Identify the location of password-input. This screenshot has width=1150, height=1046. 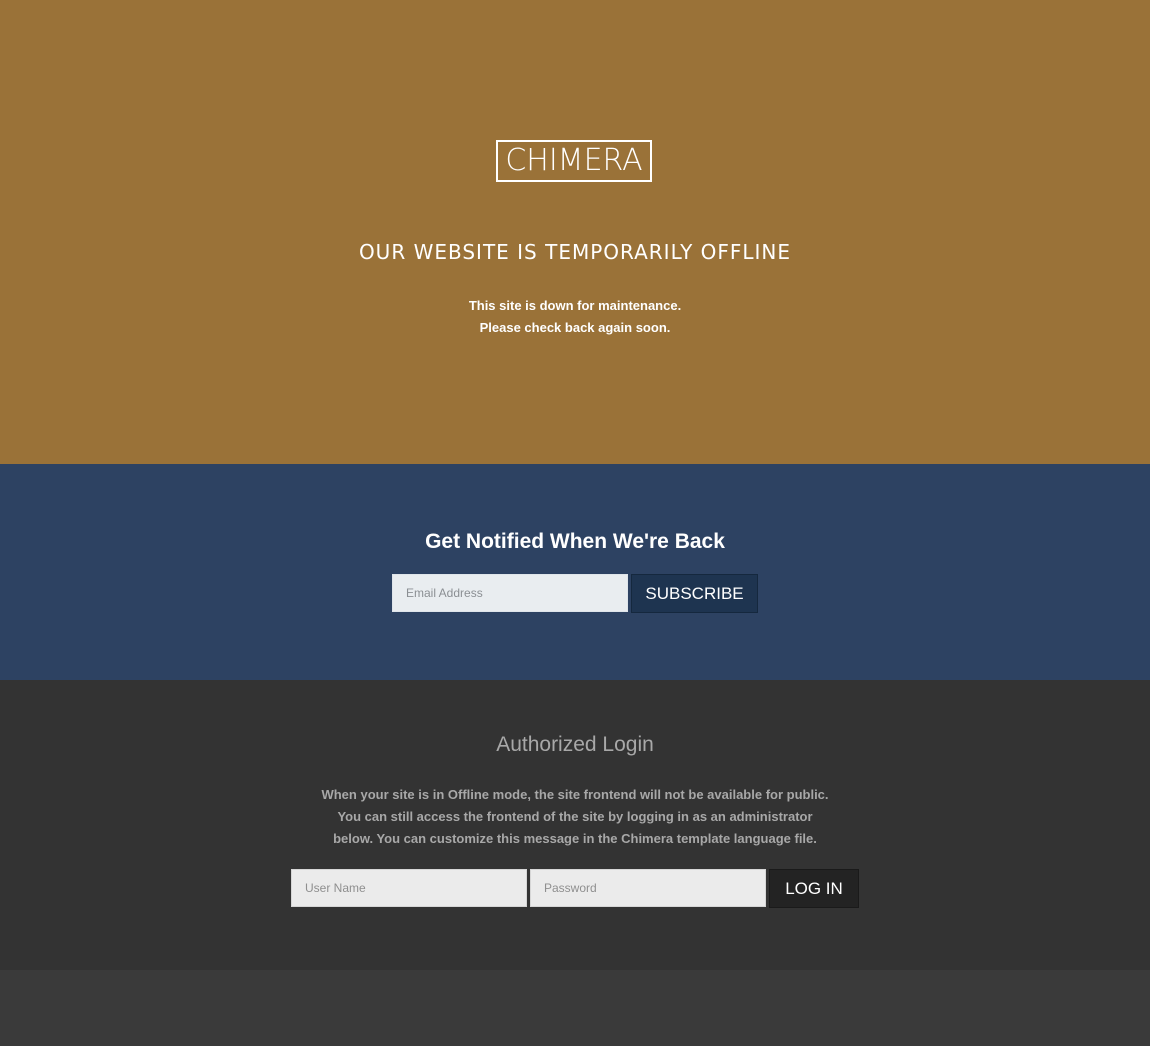
(648, 888).